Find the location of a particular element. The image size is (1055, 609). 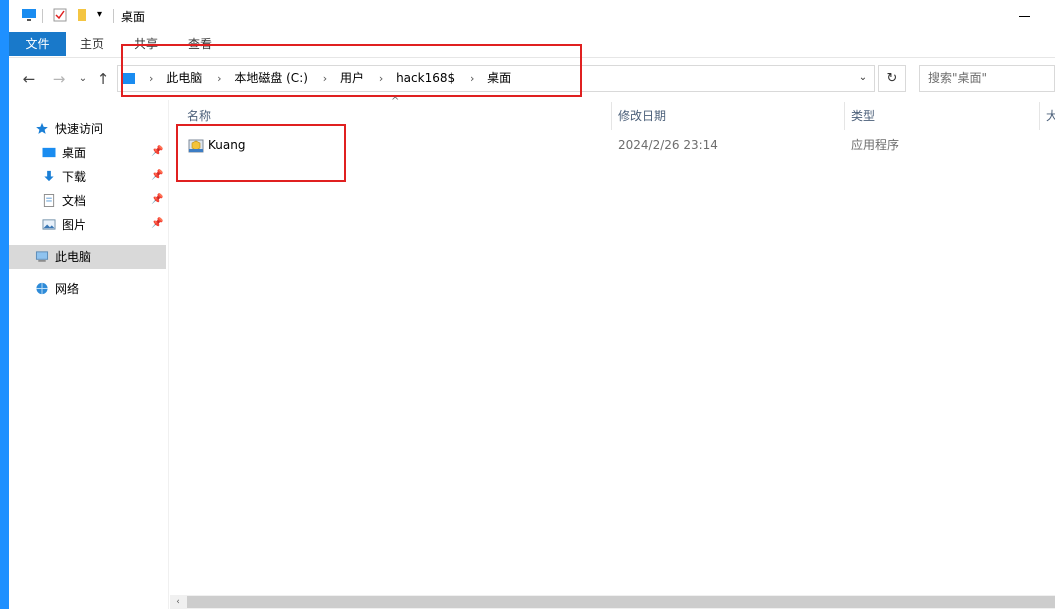

column-header-date-modified: 修改日期 is located at coordinates (642, 116).